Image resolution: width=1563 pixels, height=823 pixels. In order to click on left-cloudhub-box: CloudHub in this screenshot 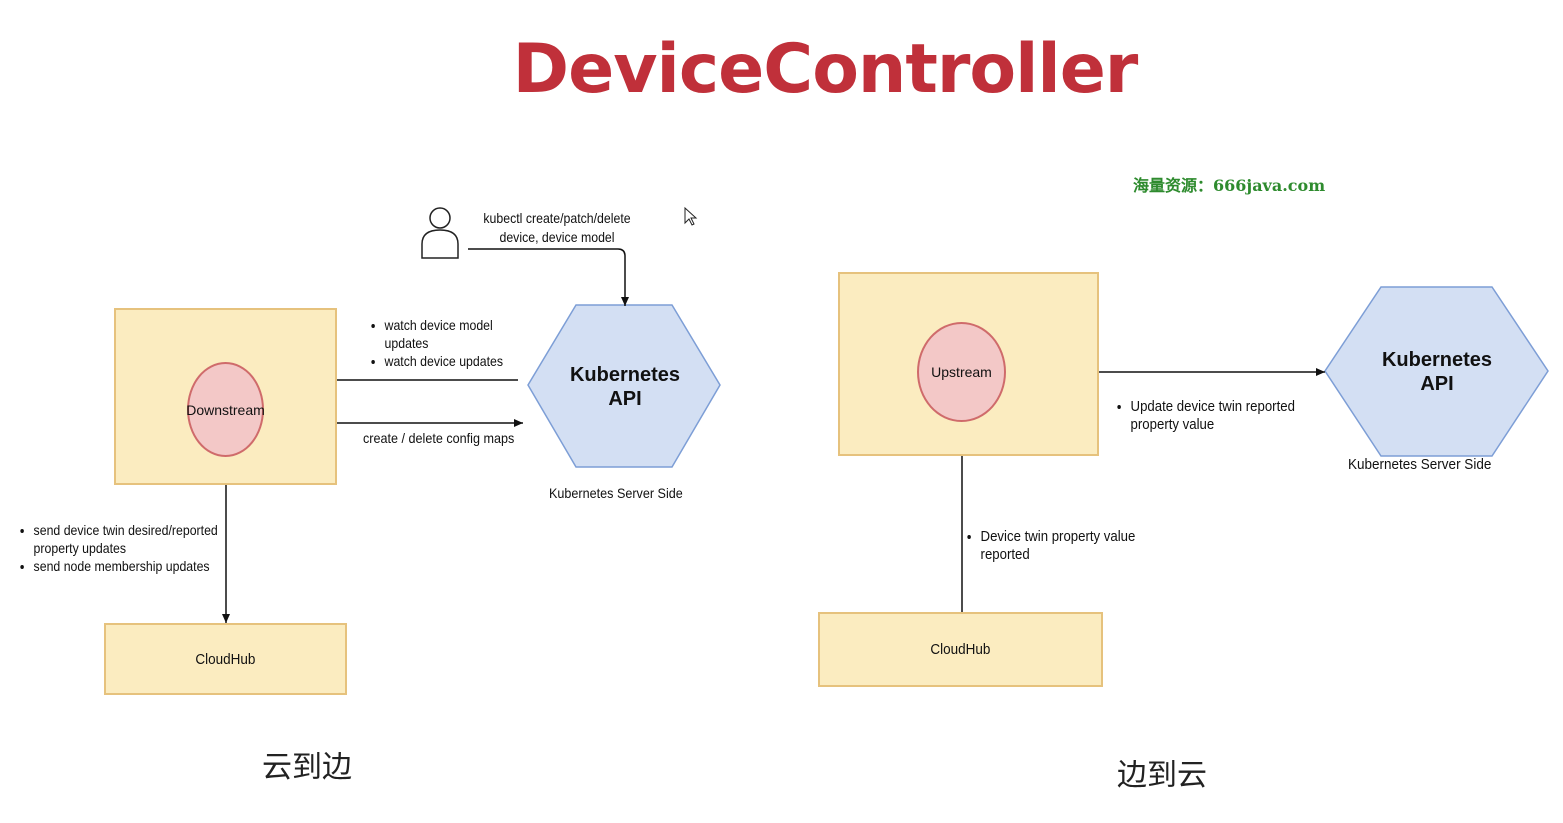, I will do `click(225, 659)`.